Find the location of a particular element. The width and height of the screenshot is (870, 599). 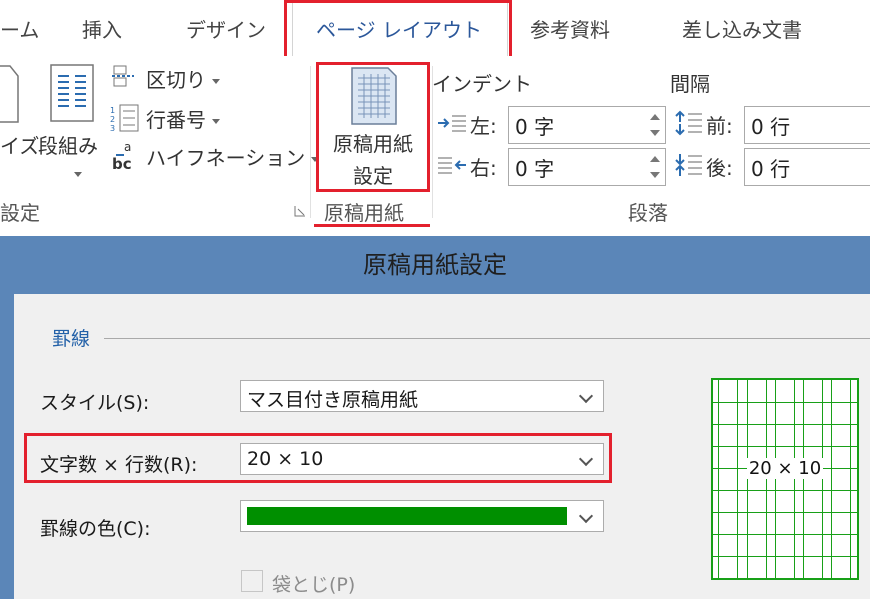

tab-mailings: 差し込み文書 is located at coordinates (742, 28).